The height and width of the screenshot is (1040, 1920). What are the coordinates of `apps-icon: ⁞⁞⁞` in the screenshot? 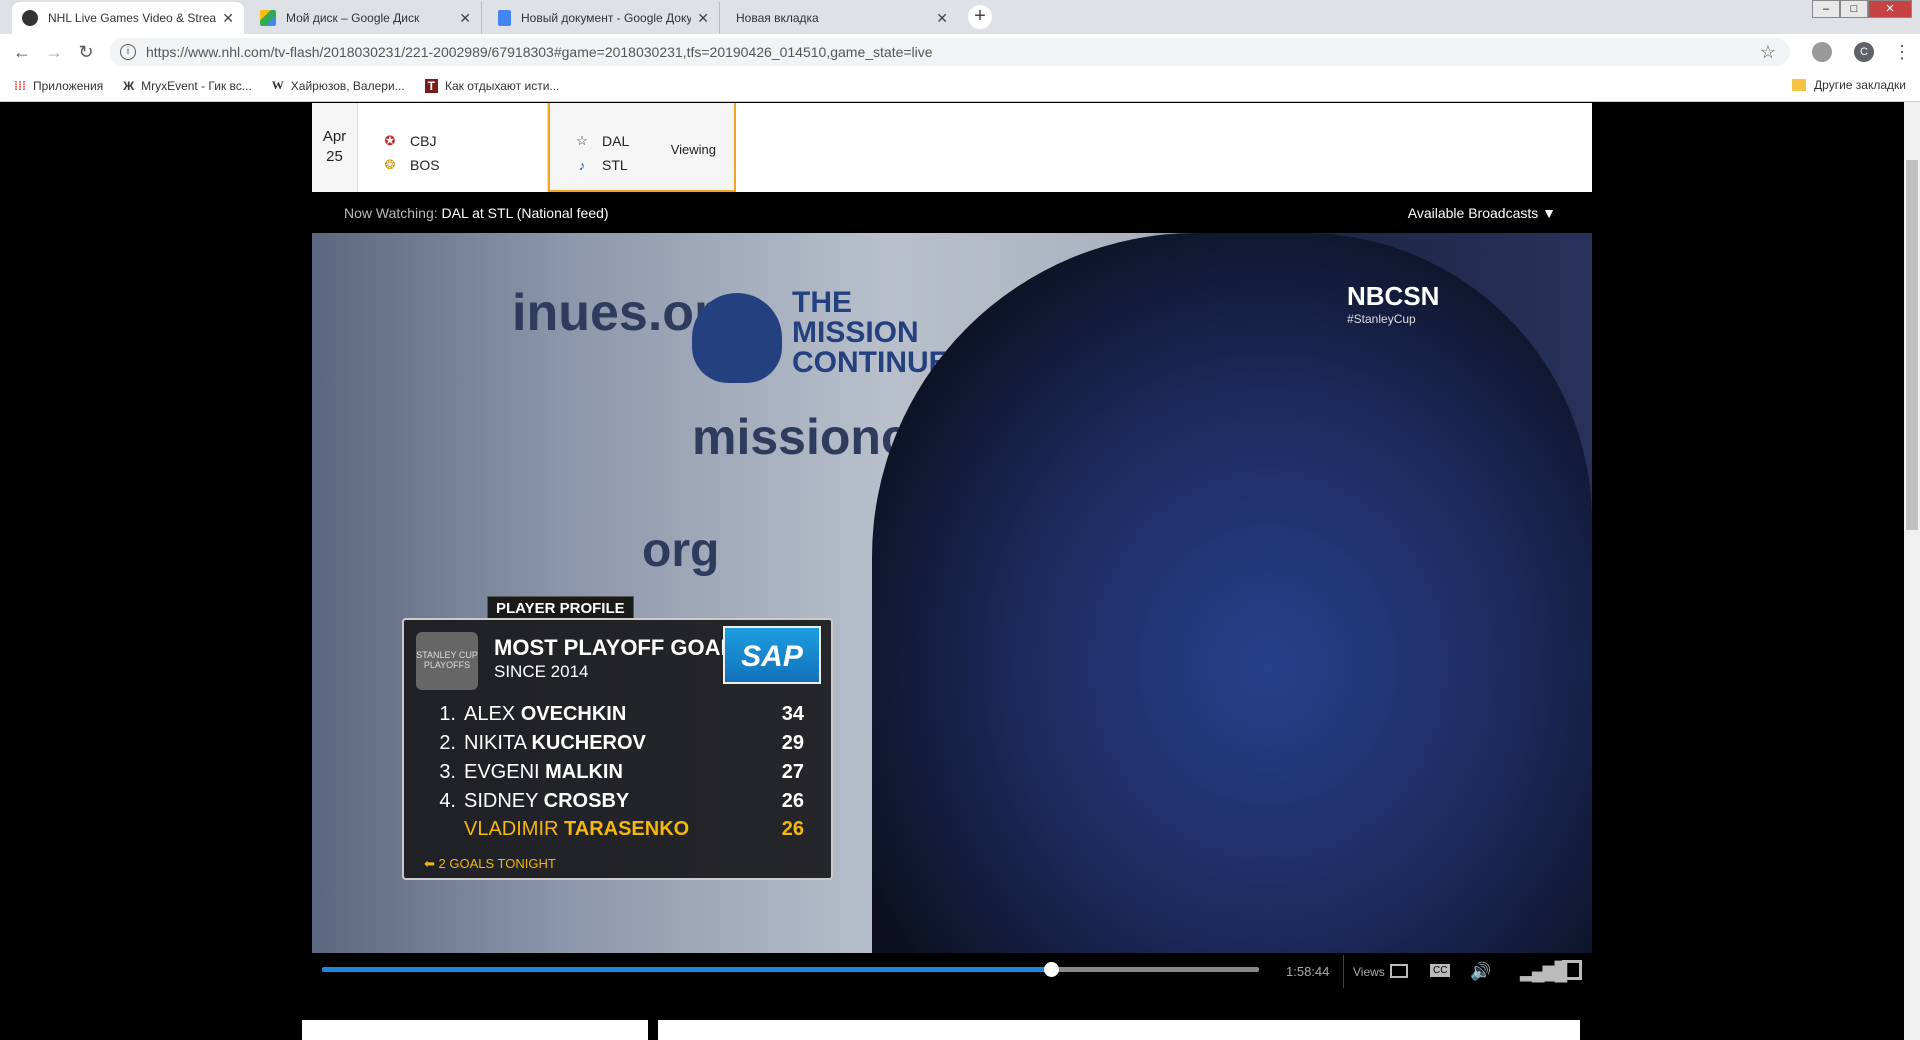 It's located at (20, 85).